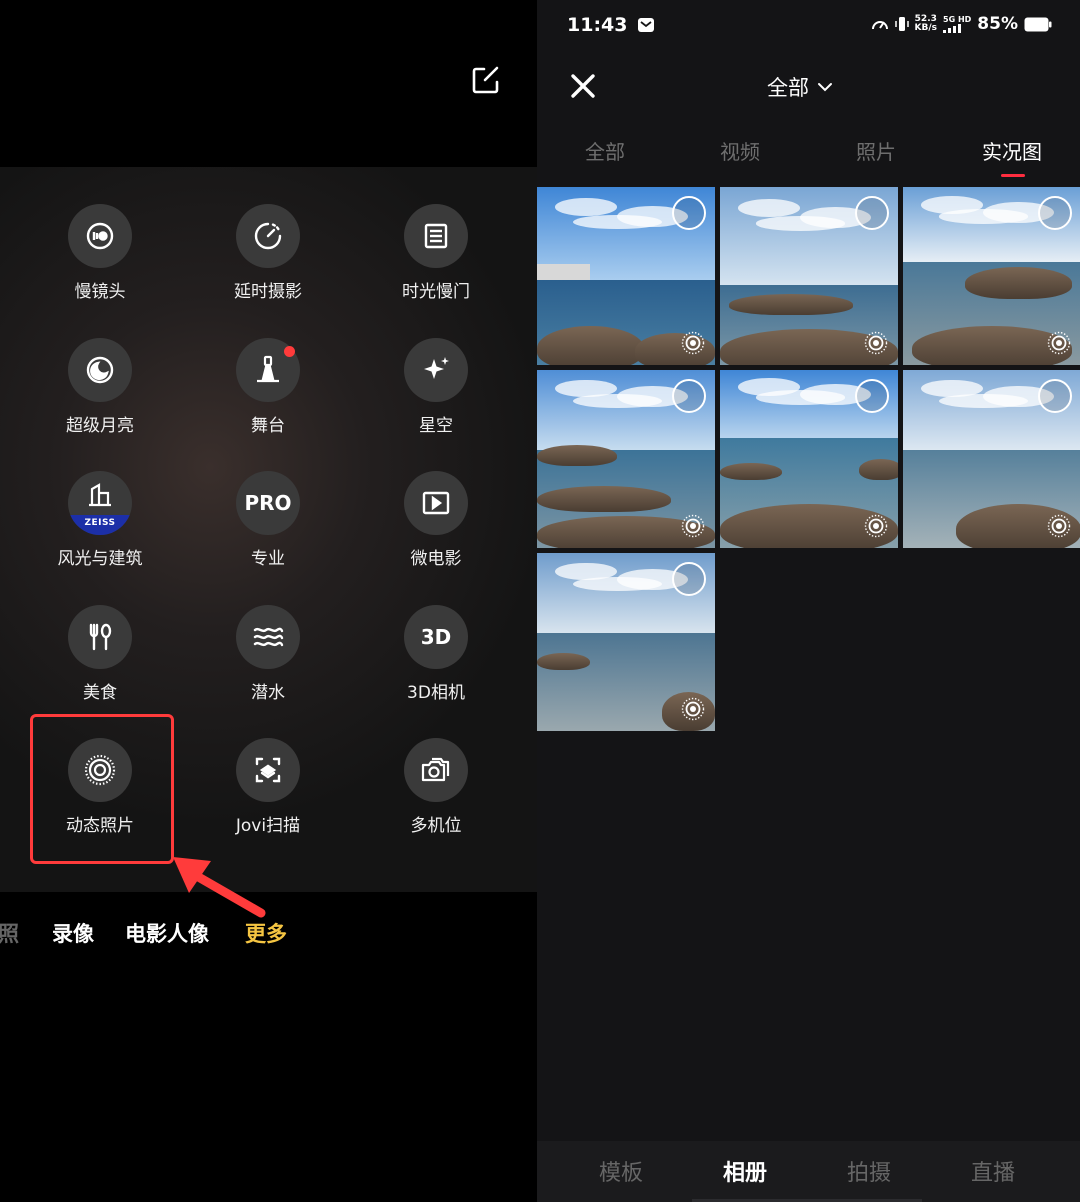 This screenshot has height=1202, width=1080. Describe the element at coordinates (268, 236) in the screenshot. I see `timelapse-icon` at that location.